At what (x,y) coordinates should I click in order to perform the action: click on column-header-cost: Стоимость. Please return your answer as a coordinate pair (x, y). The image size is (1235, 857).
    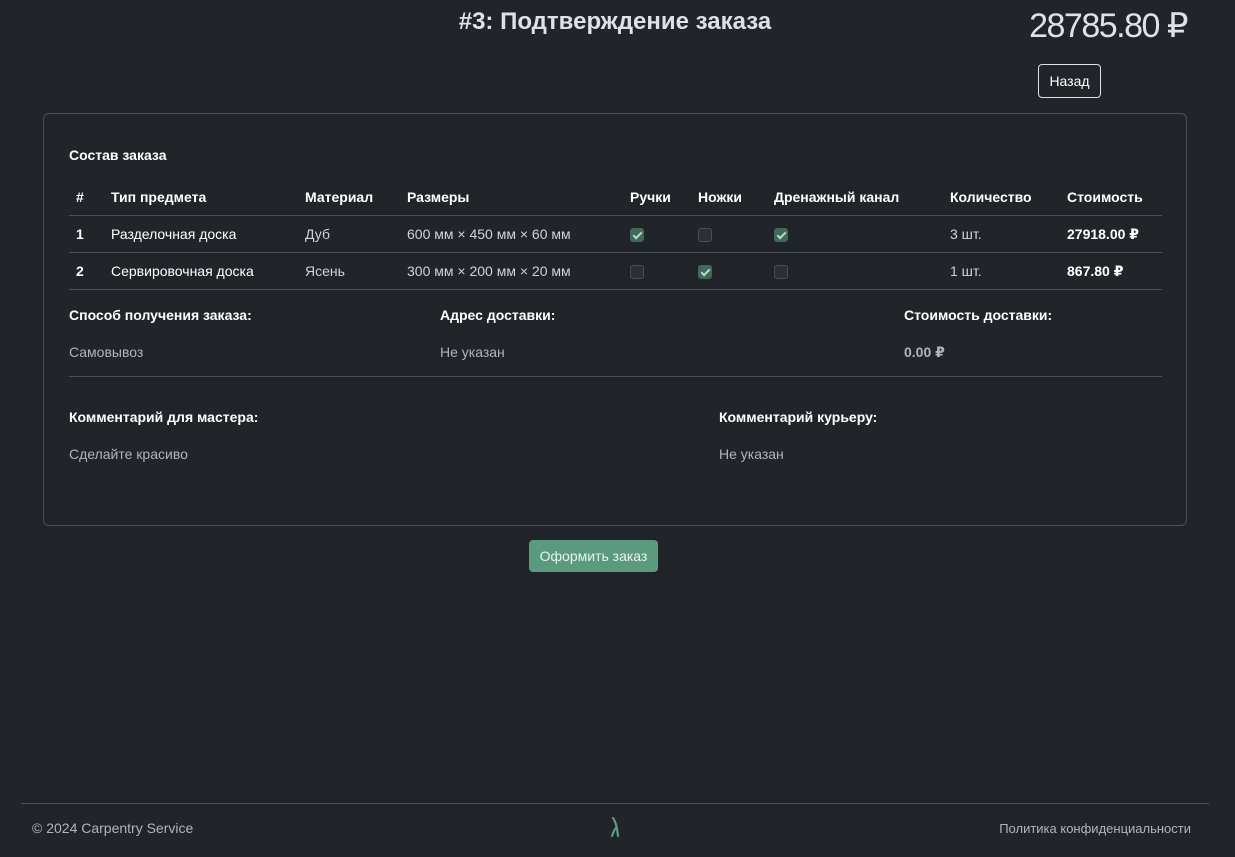
    Looking at the image, I should click on (1111, 197).